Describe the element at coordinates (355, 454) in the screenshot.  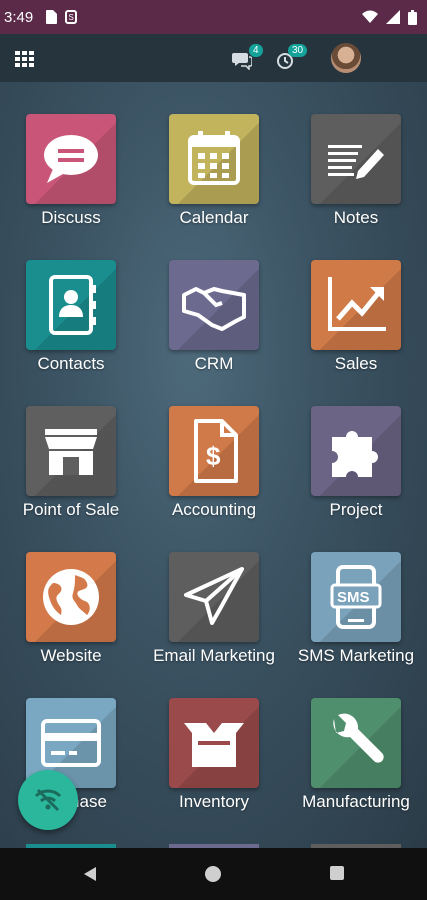
I see `puzzle-icon` at that location.